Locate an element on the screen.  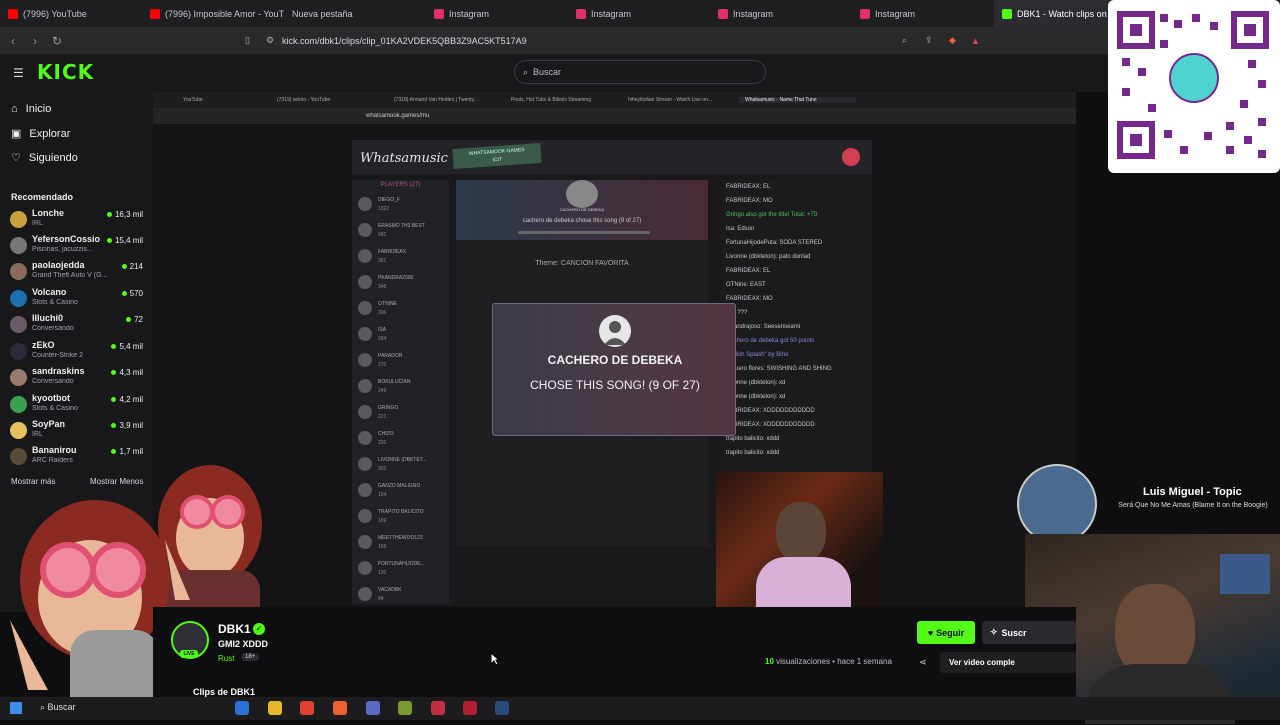
clips-list-title: Clips de DBK1 is located at coordinates (224, 692).